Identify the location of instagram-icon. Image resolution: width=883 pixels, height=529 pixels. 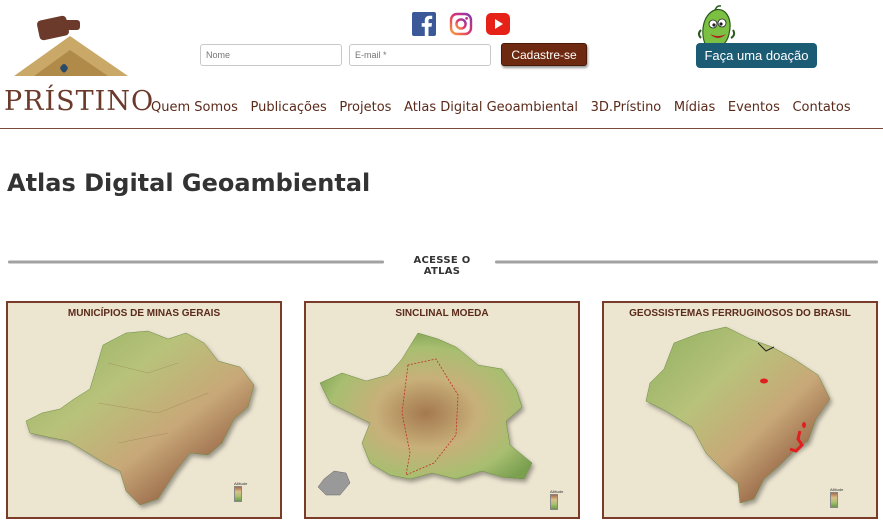
(461, 24).